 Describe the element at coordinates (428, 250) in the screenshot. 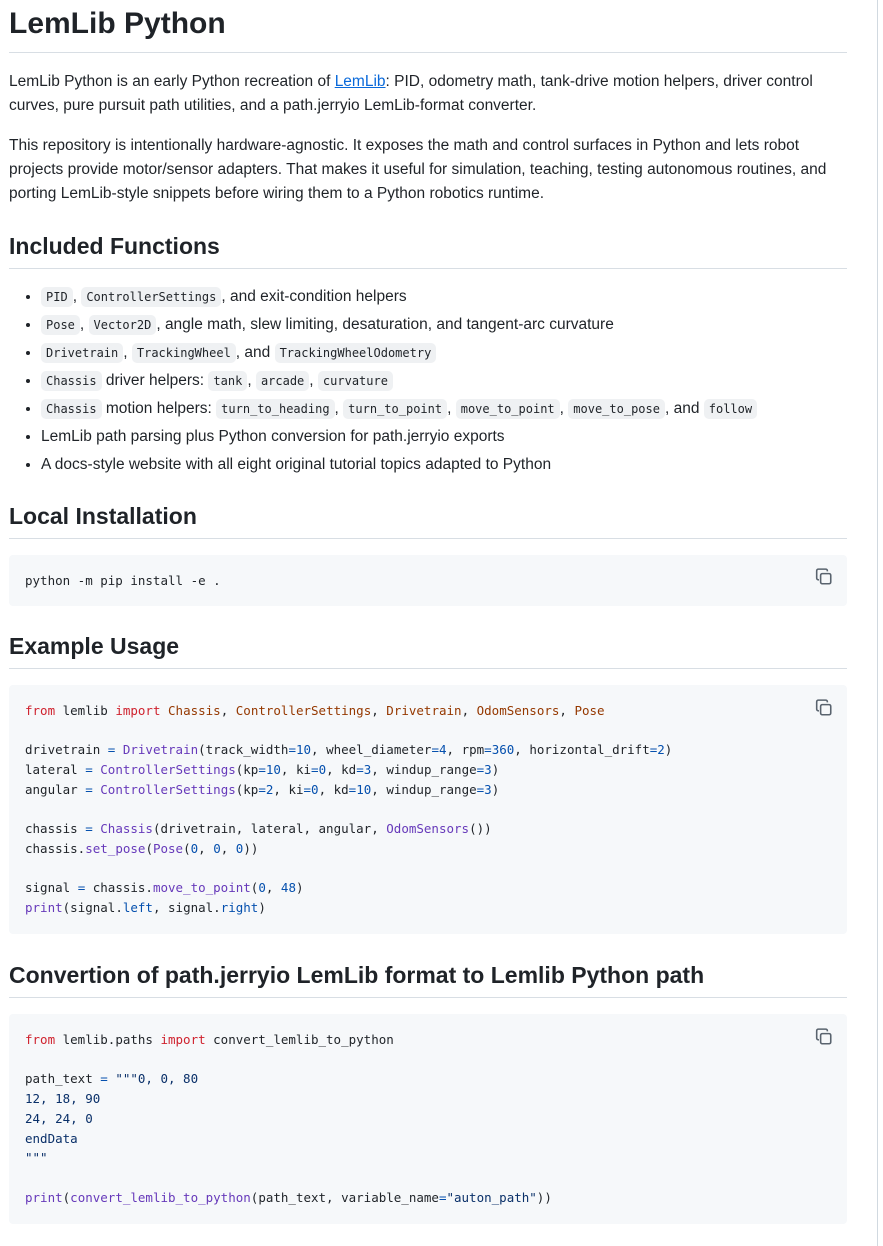

I see `section-heading-included: Included Functions` at that location.